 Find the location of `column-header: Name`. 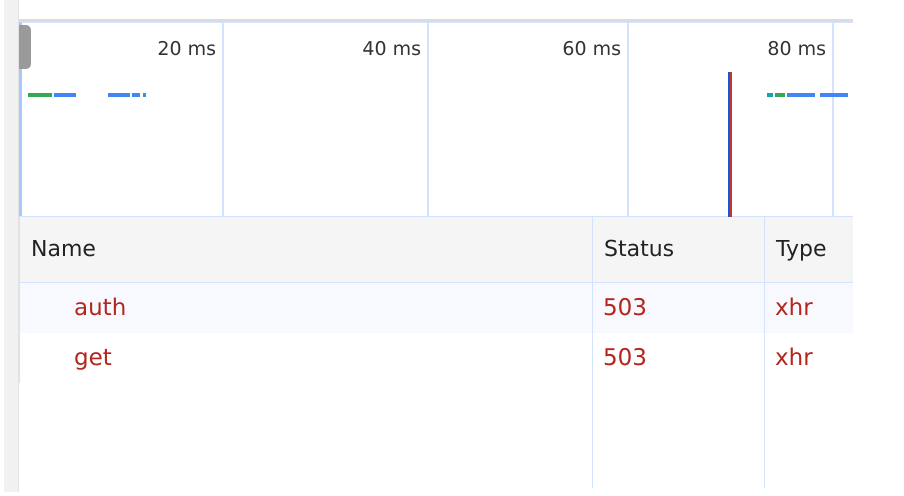

column-header: Name is located at coordinates (305, 250).